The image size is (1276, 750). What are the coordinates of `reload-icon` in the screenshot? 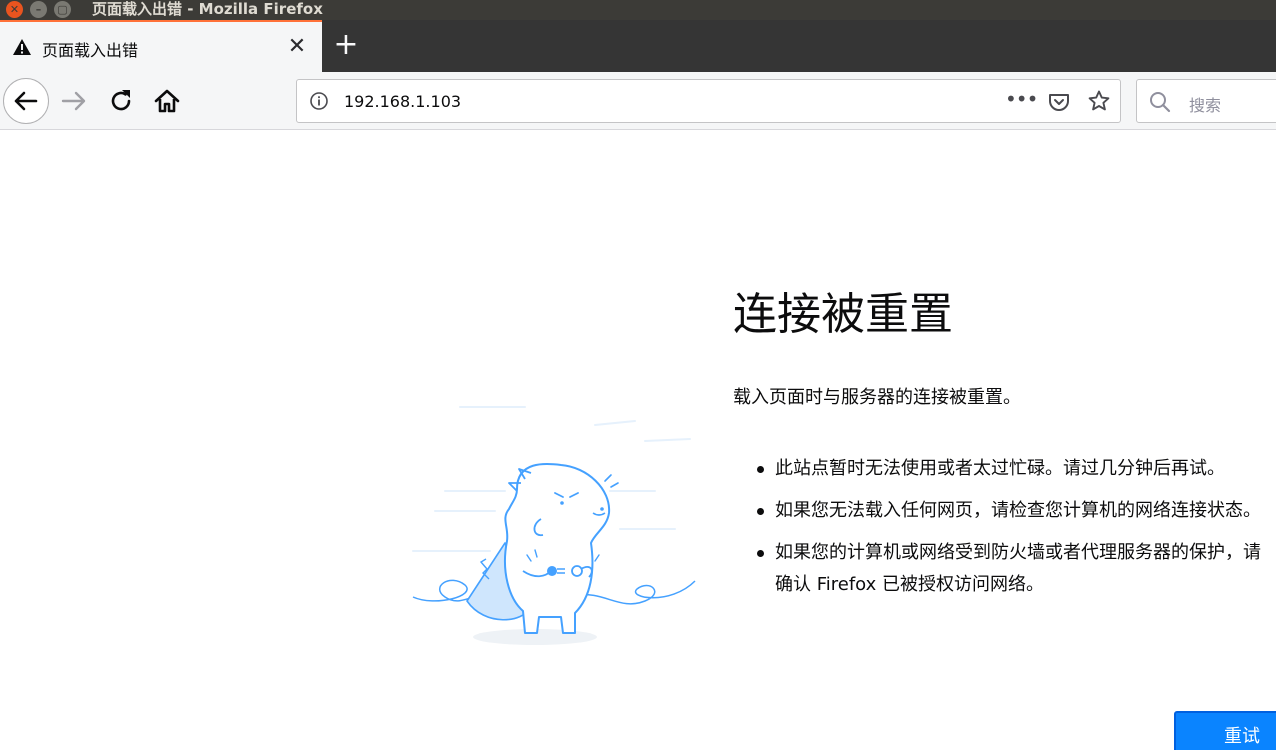 It's located at (121, 101).